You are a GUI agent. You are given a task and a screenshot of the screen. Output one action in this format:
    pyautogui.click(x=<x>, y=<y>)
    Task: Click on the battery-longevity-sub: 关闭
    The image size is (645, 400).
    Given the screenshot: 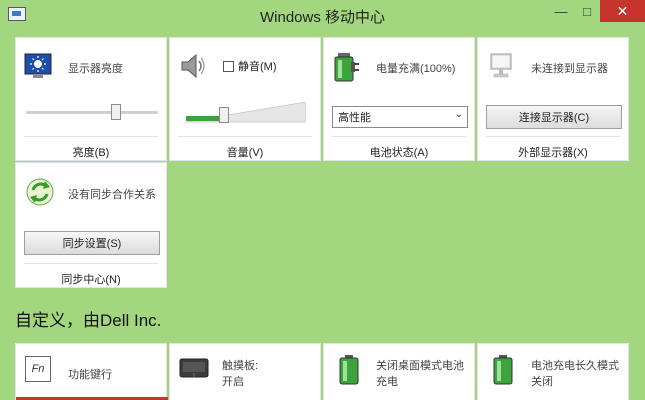 What is the action you would take?
    pyautogui.click(x=542, y=382)
    